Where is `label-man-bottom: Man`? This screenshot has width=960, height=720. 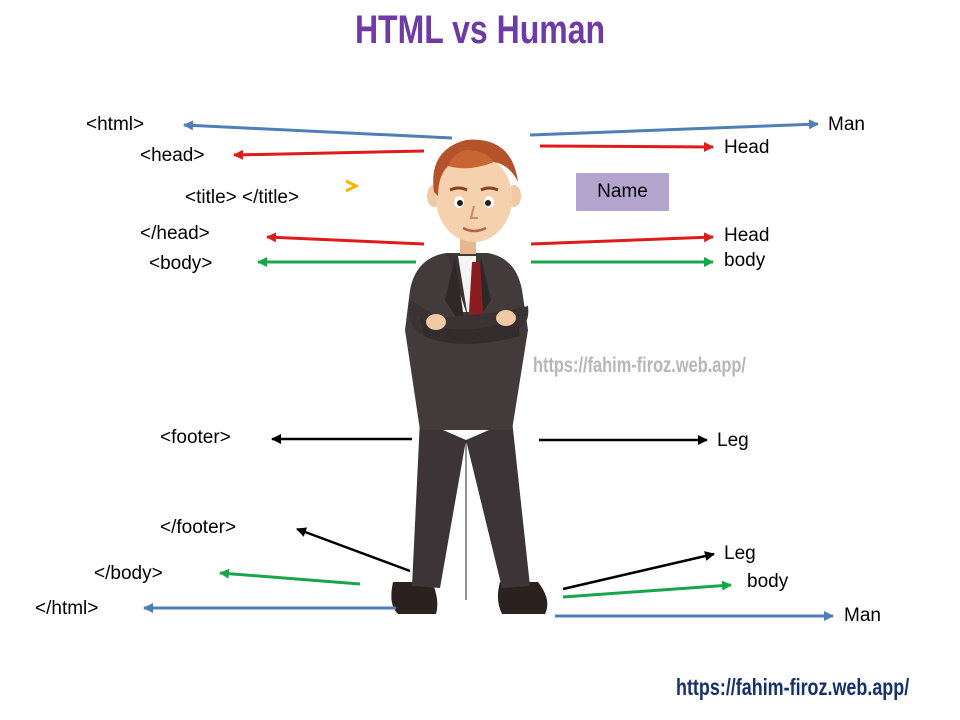
label-man-bottom: Man is located at coordinates (862, 615).